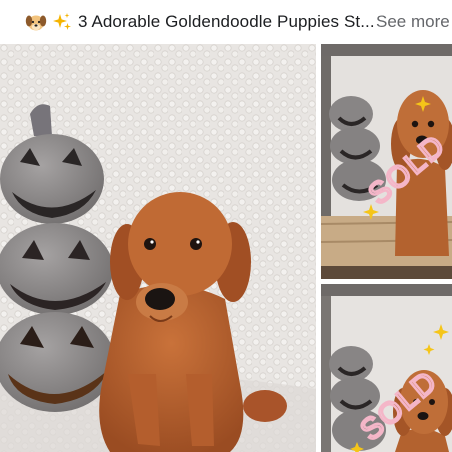  Describe the element at coordinates (62, 21) in the screenshot. I see `sparkles-icon` at that location.